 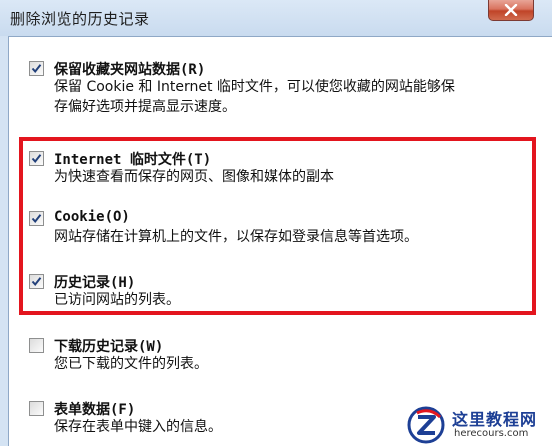 What do you see at coordinates (254, 87) in the screenshot?
I see `preserve-favorites-desc-1: 保留 Cookie 和 Internet 临时文件，可以使您收藏的网站能够保` at bounding box center [254, 87].